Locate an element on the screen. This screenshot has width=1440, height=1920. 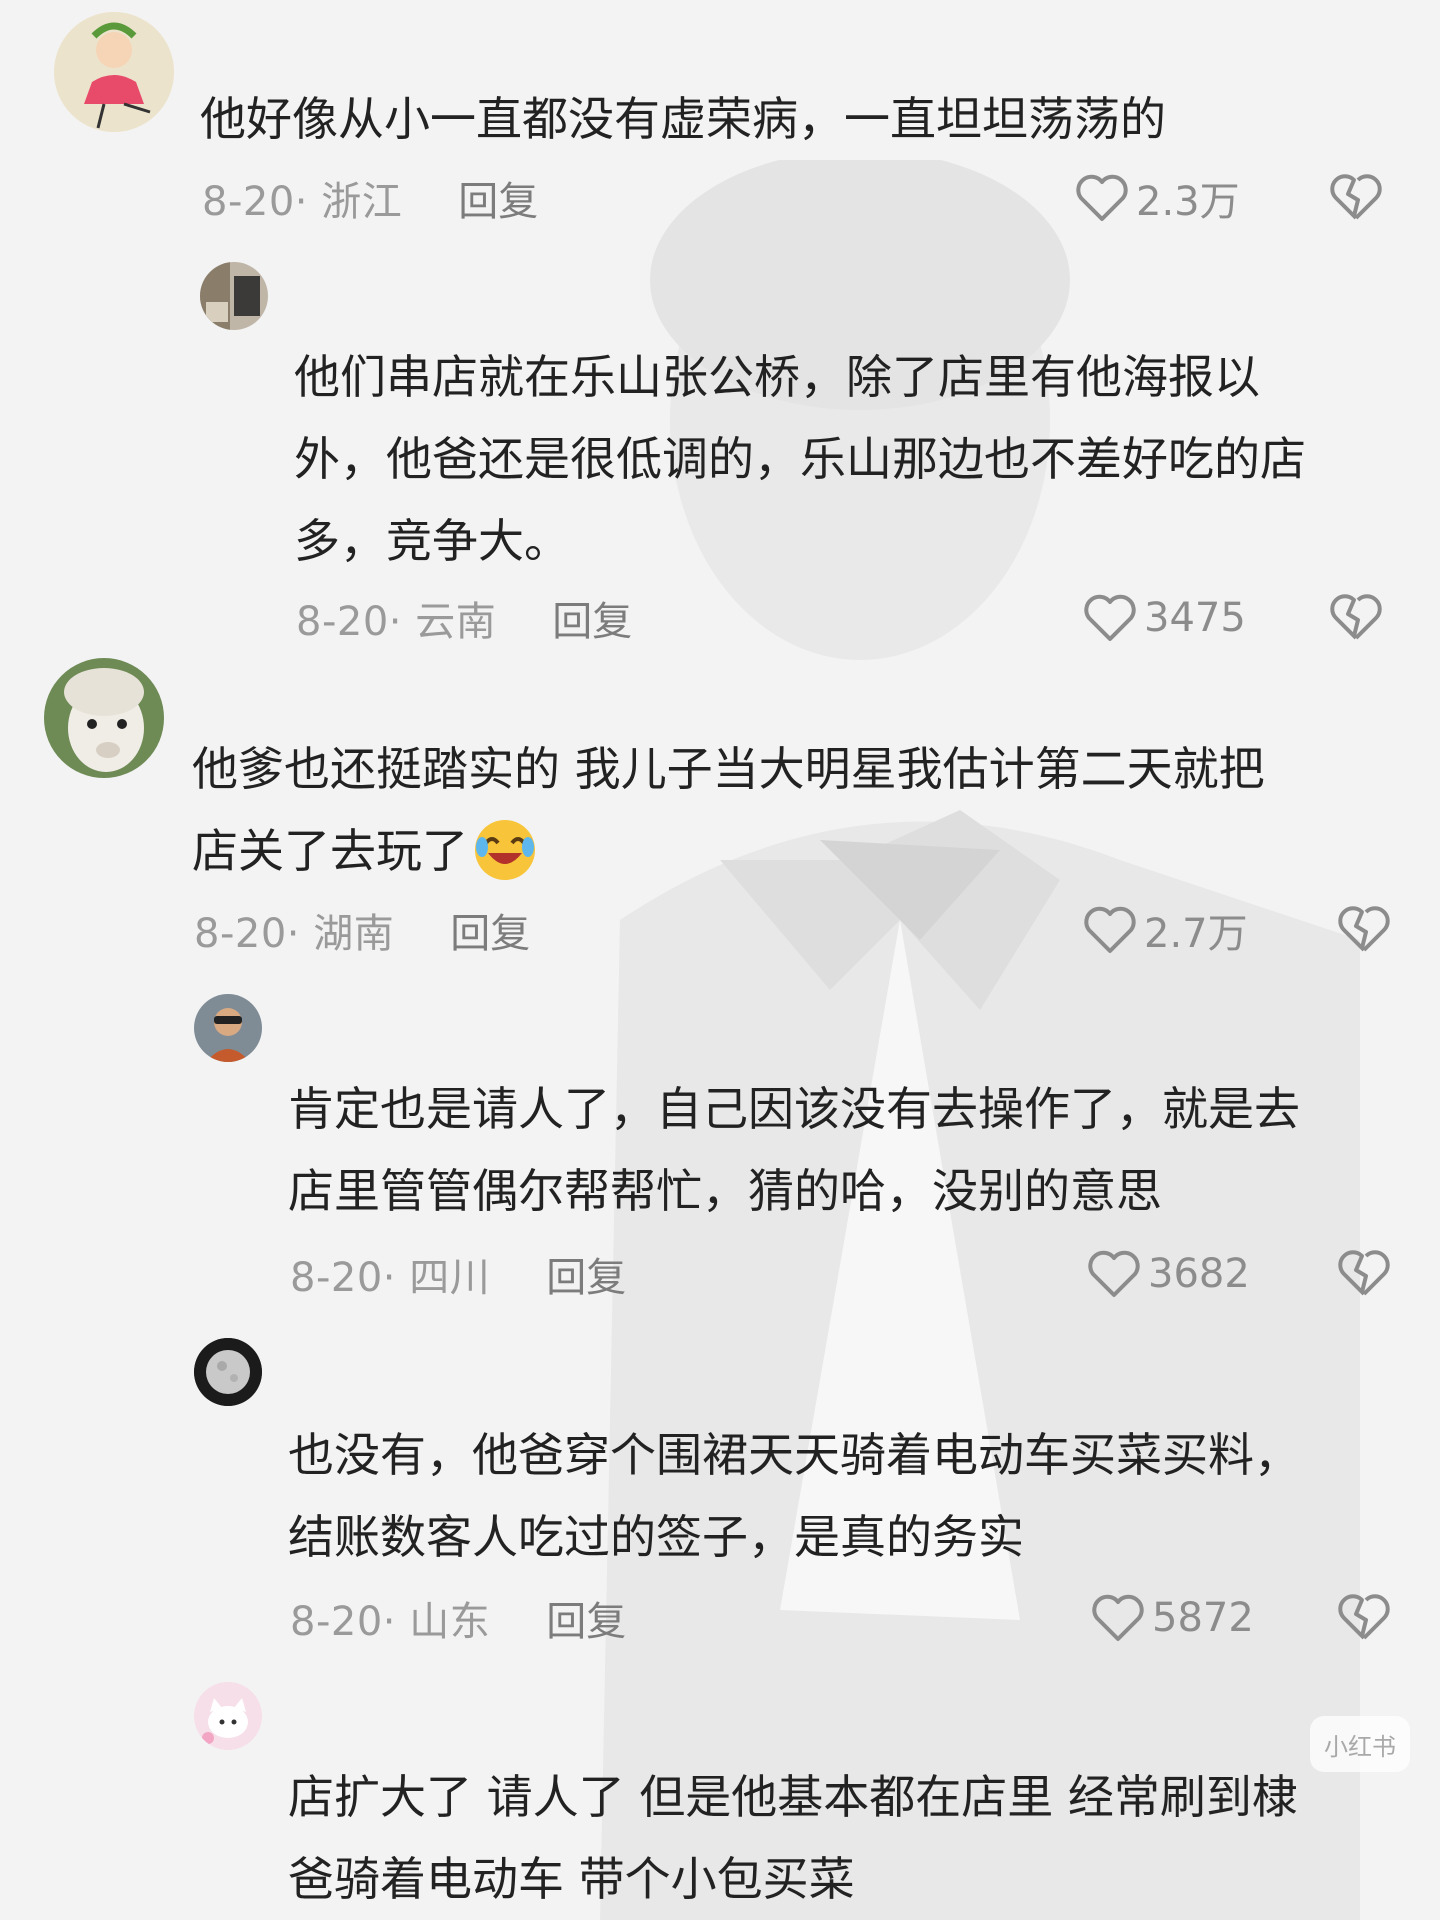
cartoon-cat-avatar is located at coordinates (228, 1716).